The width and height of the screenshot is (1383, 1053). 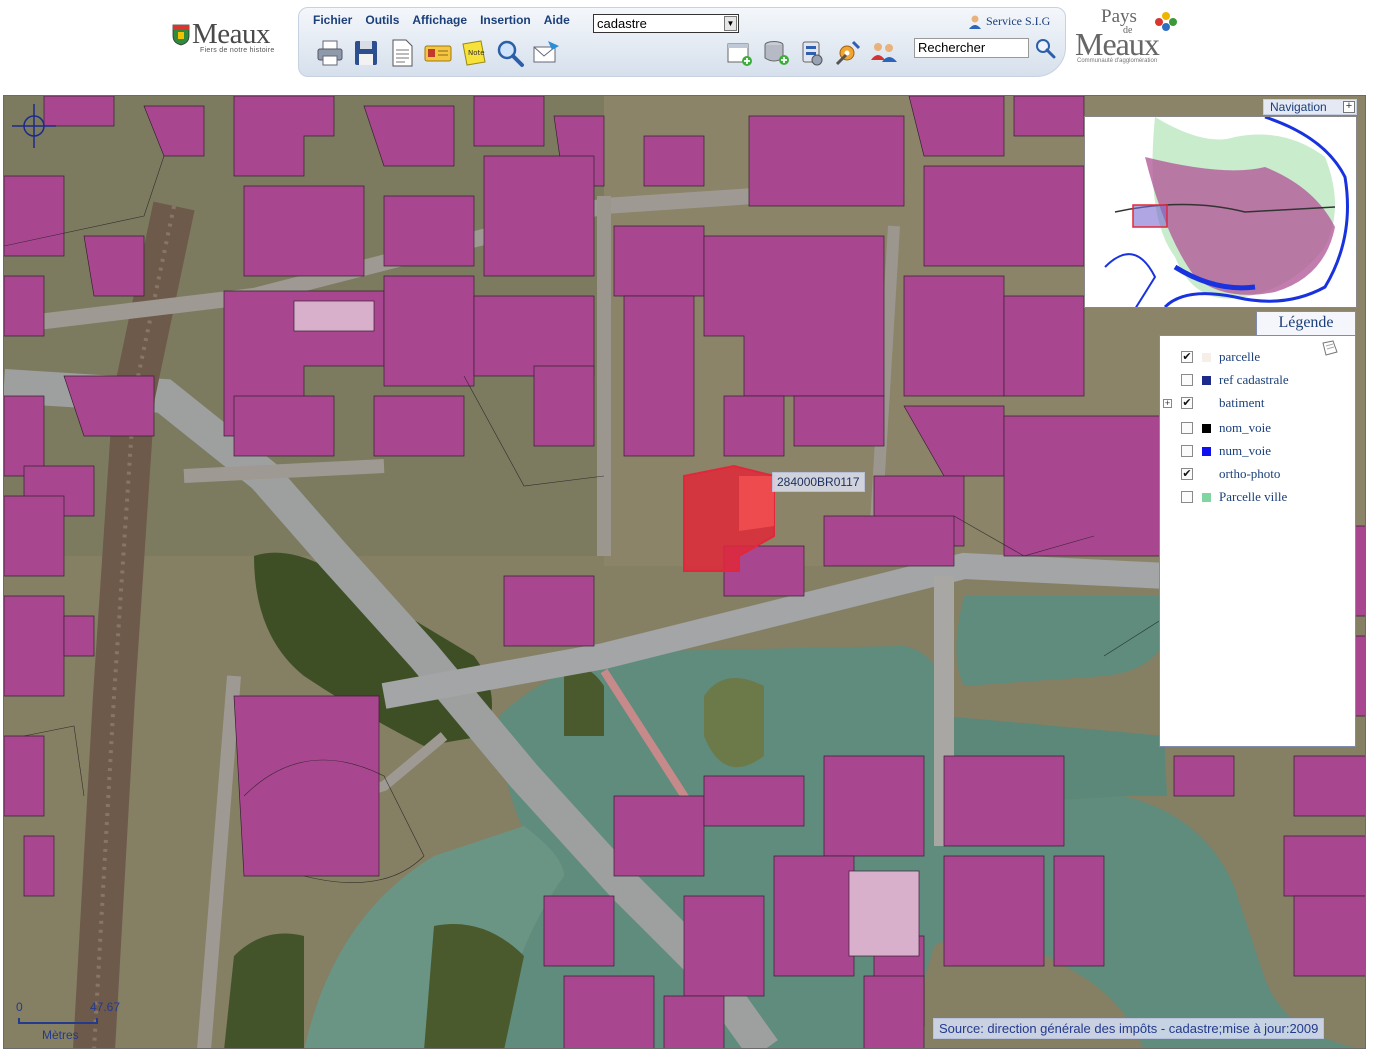 I want to click on legend-item-label: num_voie, so click(x=1245, y=450).